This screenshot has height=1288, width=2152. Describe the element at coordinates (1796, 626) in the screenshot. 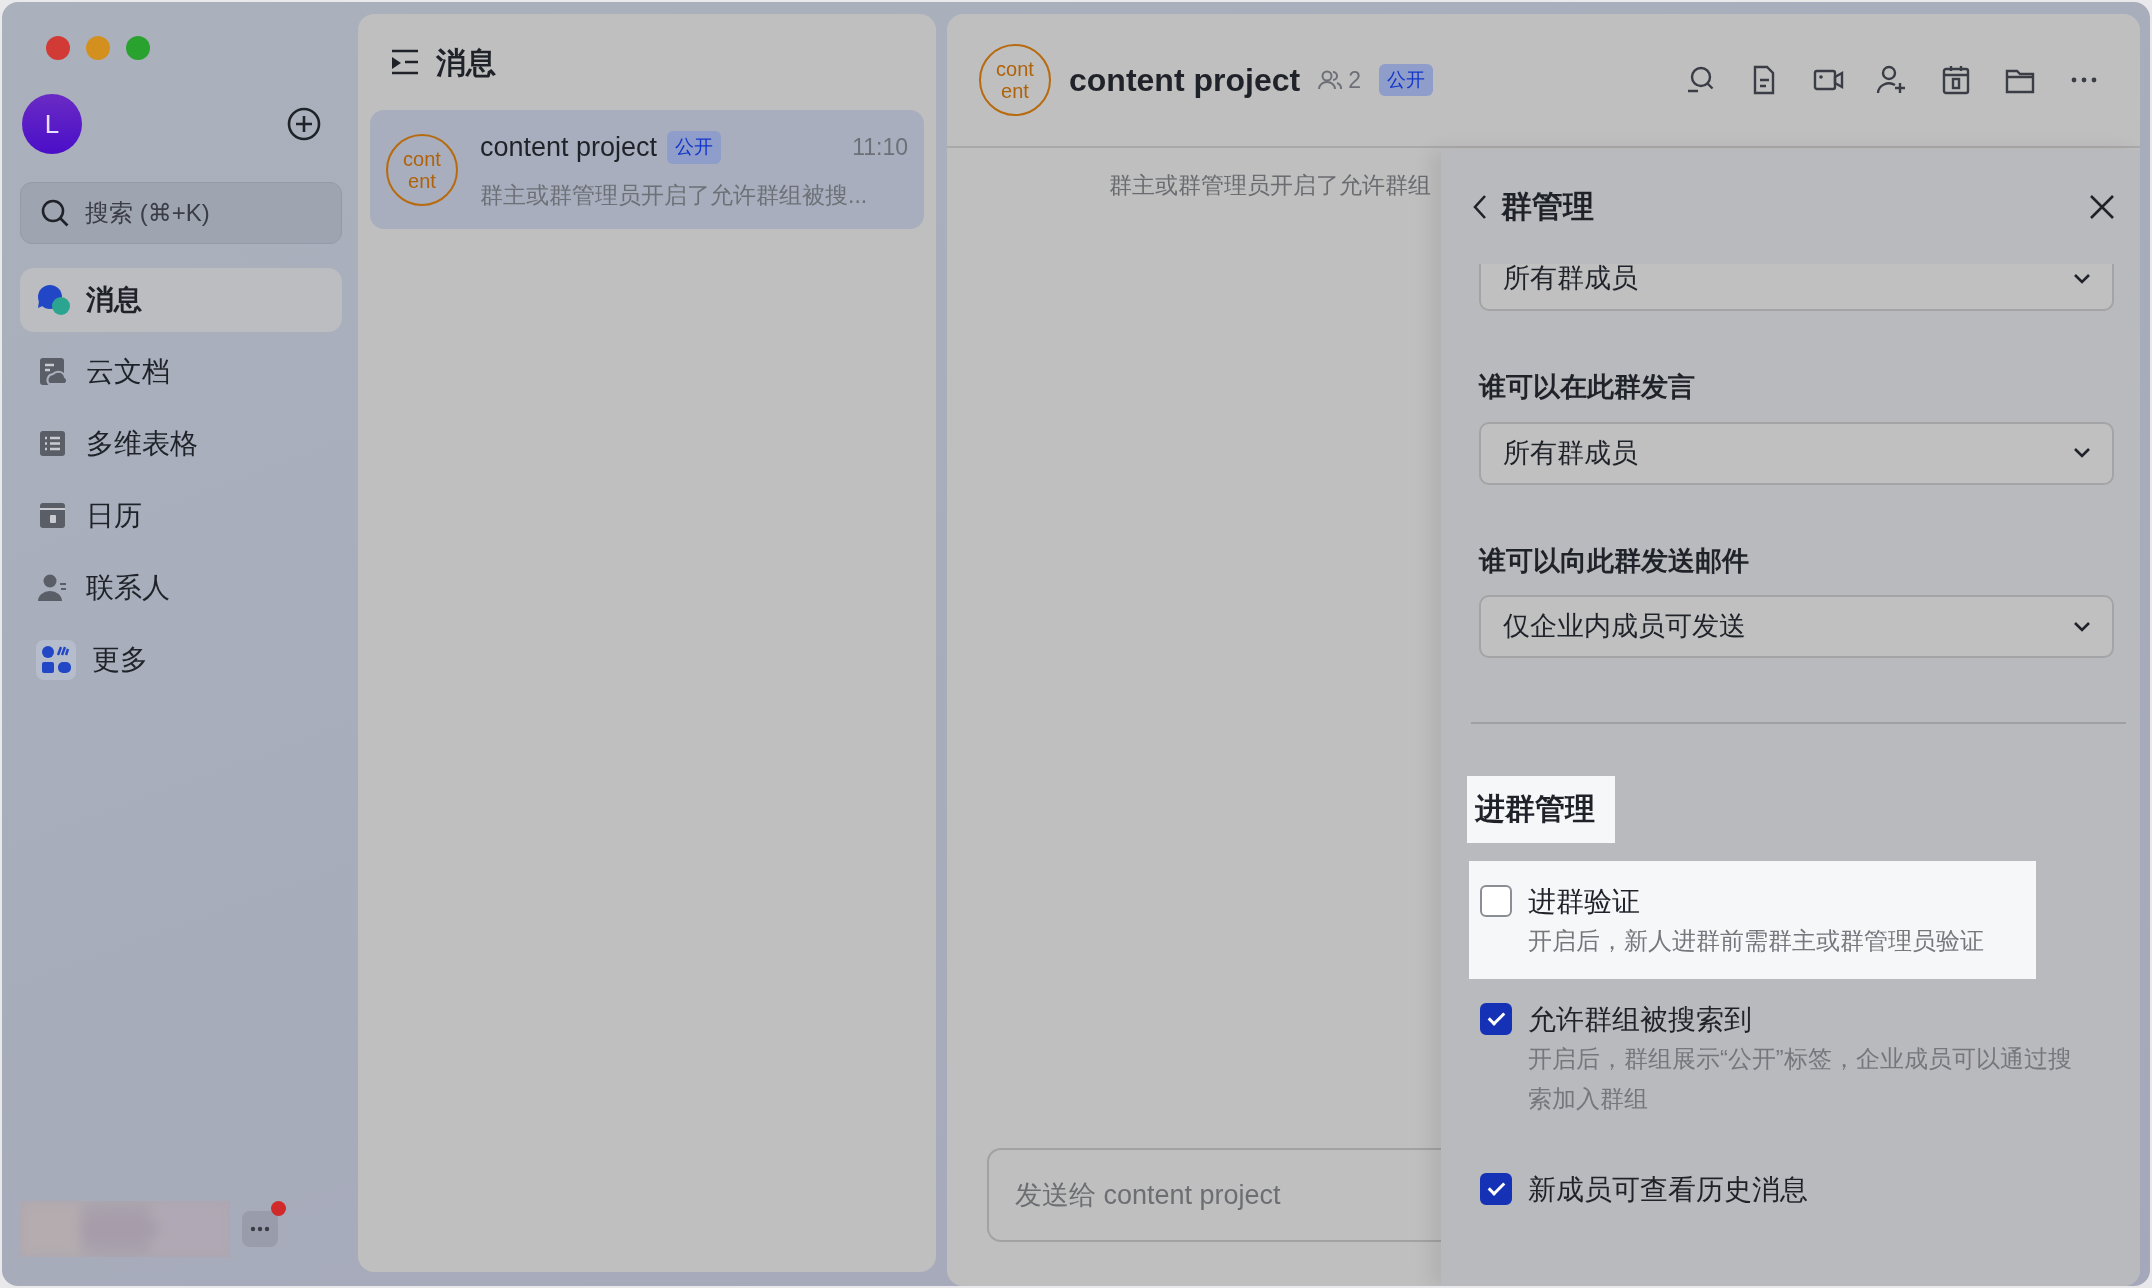

I see `dropdown: 仅企业内成员可发送` at that location.